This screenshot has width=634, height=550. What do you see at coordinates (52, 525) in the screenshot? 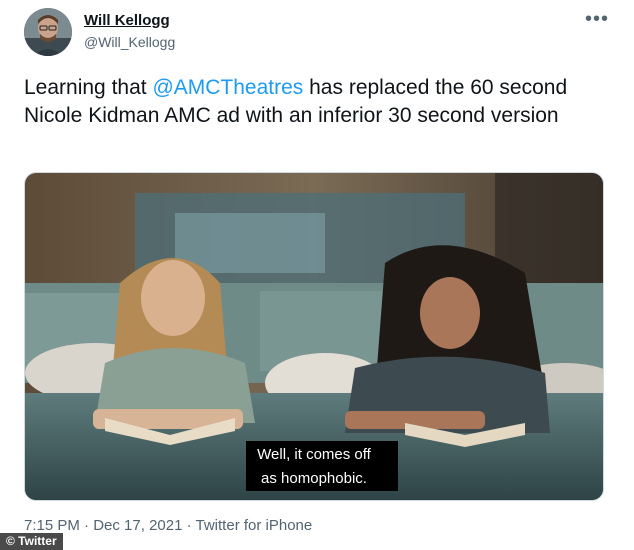
I see `tweet-time: 7:15 PM` at bounding box center [52, 525].